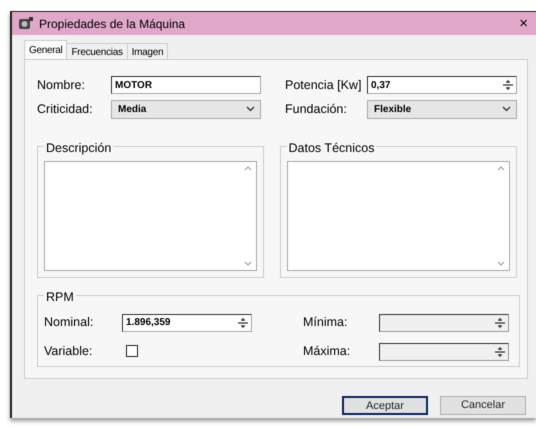  Describe the element at coordinates (325, 323) in the screenshot. I see `field-label: Mínima:` at that location.